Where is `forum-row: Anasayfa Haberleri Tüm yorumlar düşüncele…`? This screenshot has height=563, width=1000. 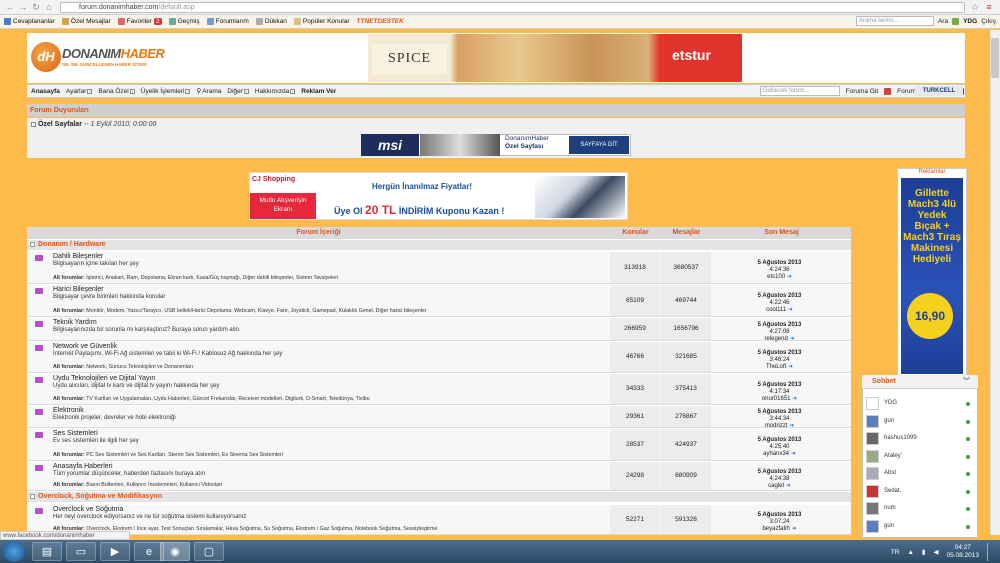
forum-row: Anasayfa Haberleri Tüm yorumlar düşüncele… is located at coordinates (439, 476).